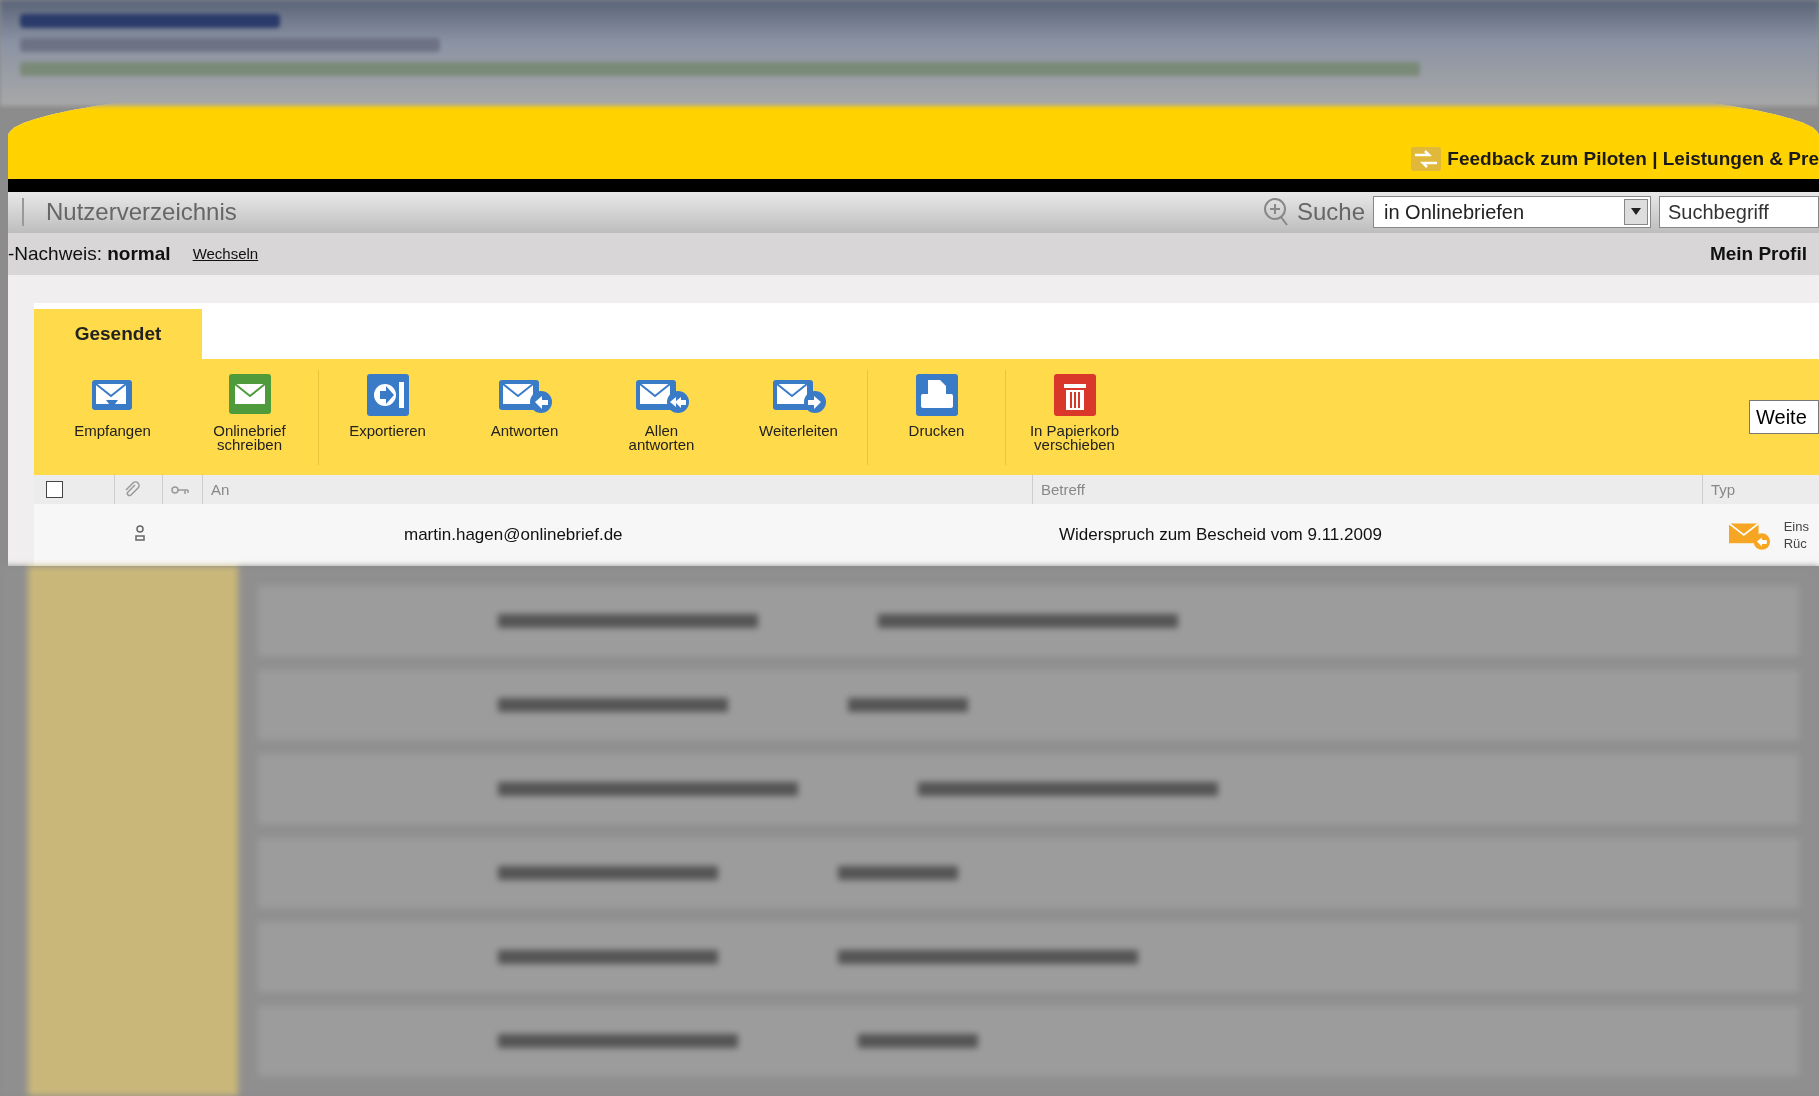 This screenshot has width=1819, height=1096. I want to click on toolbar-button: Onlinebrief schreiben, so click(249, 417).